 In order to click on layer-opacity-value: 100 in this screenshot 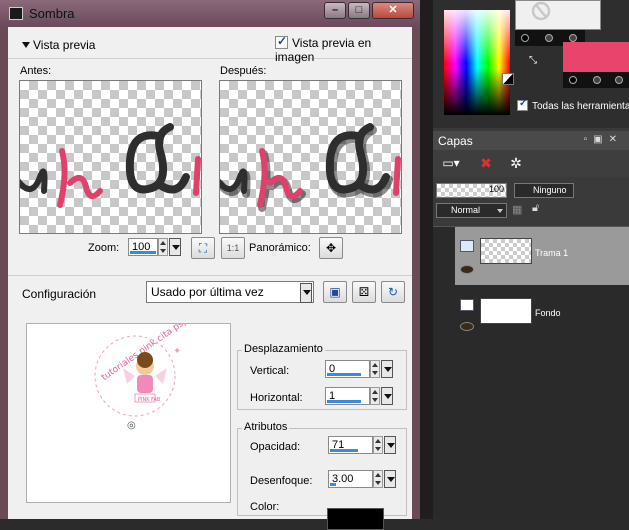, I will do `click(496, 189)`.